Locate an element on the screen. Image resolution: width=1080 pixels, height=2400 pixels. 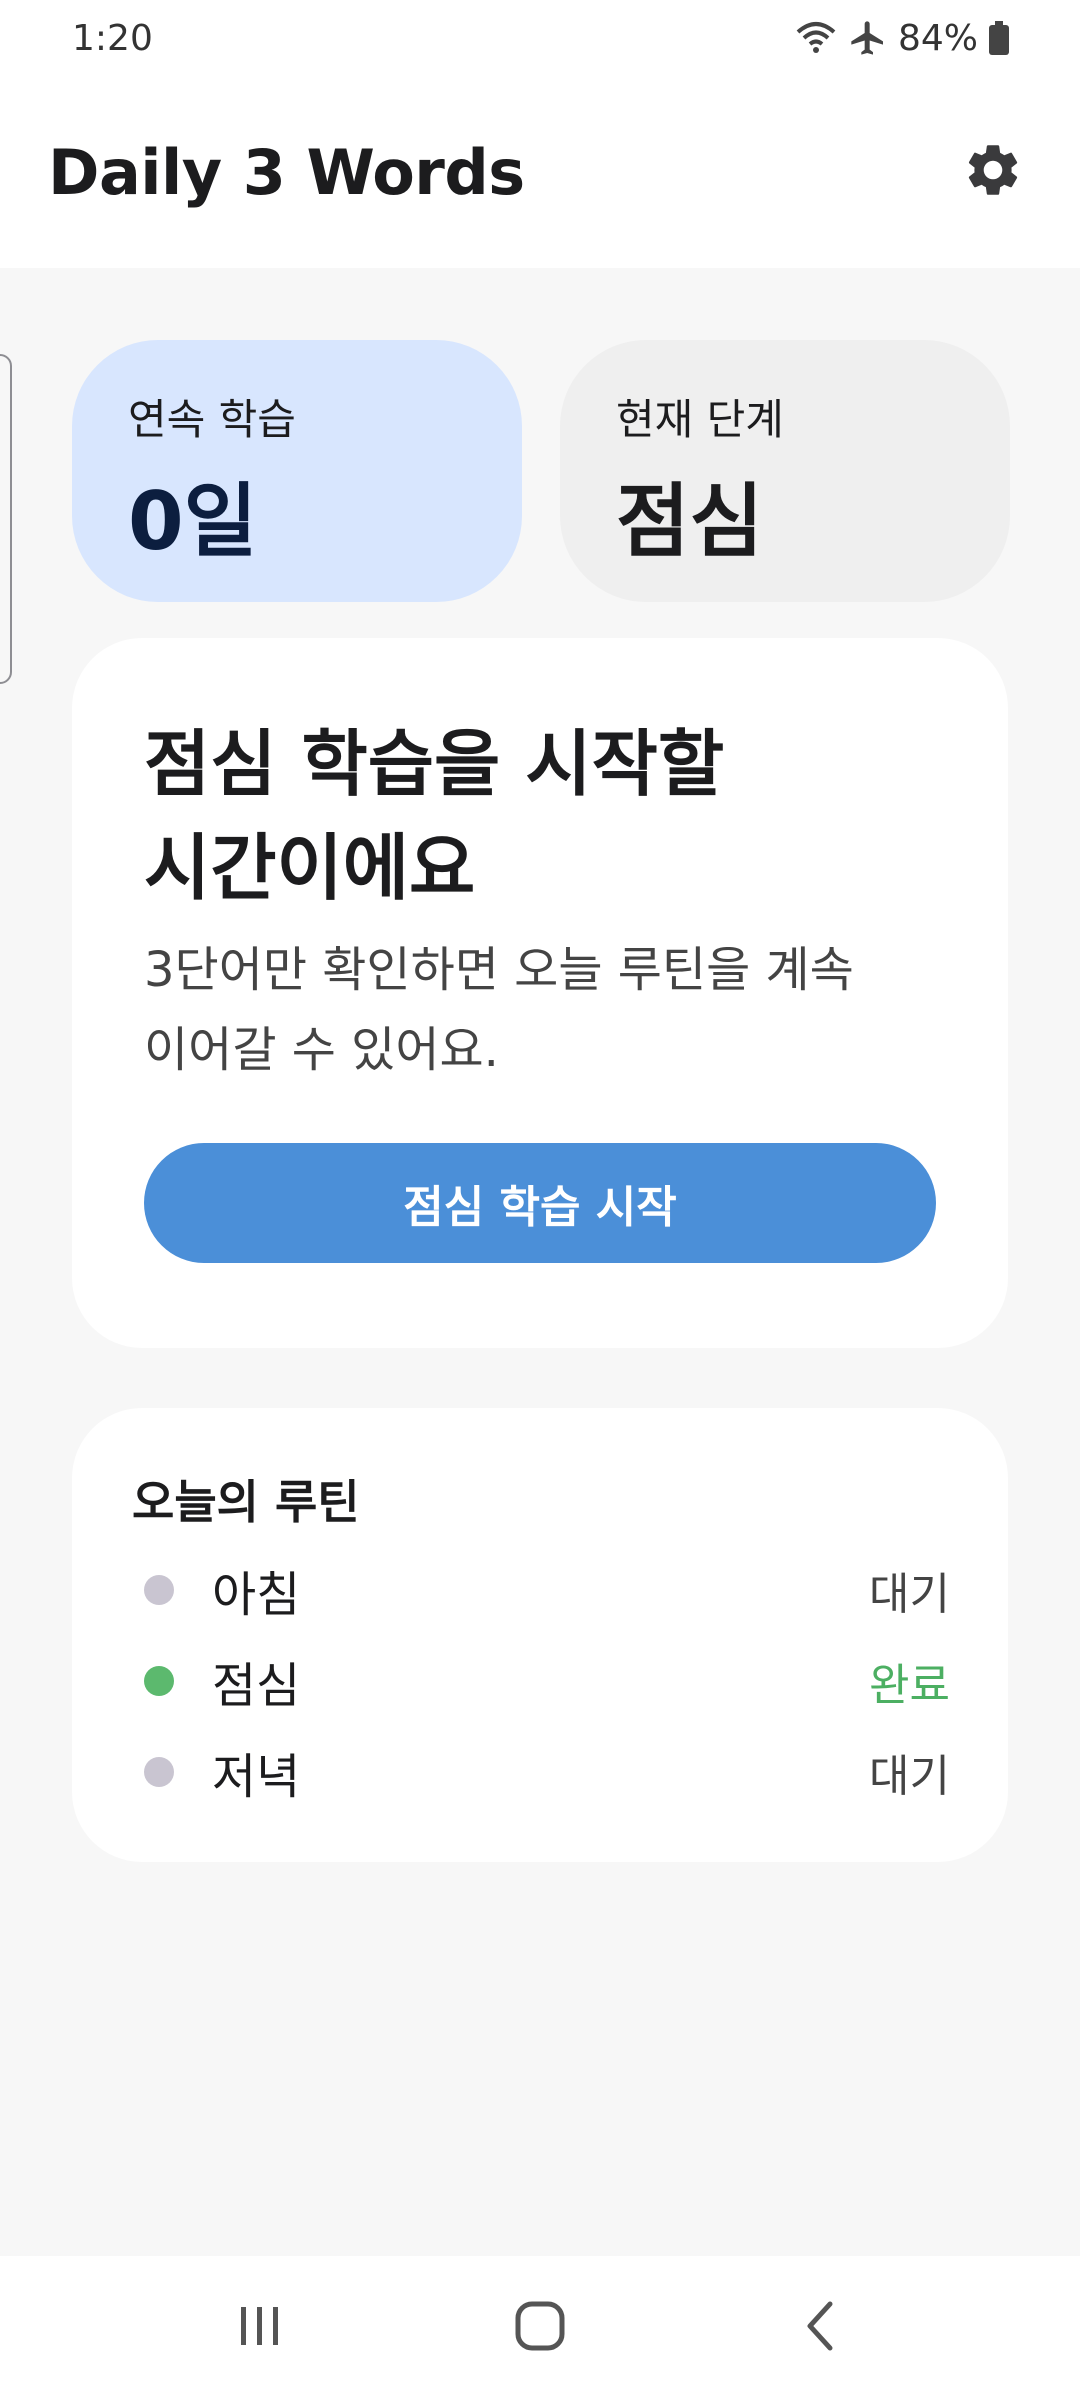
airplane-icon is located at coordinates (868, 38).